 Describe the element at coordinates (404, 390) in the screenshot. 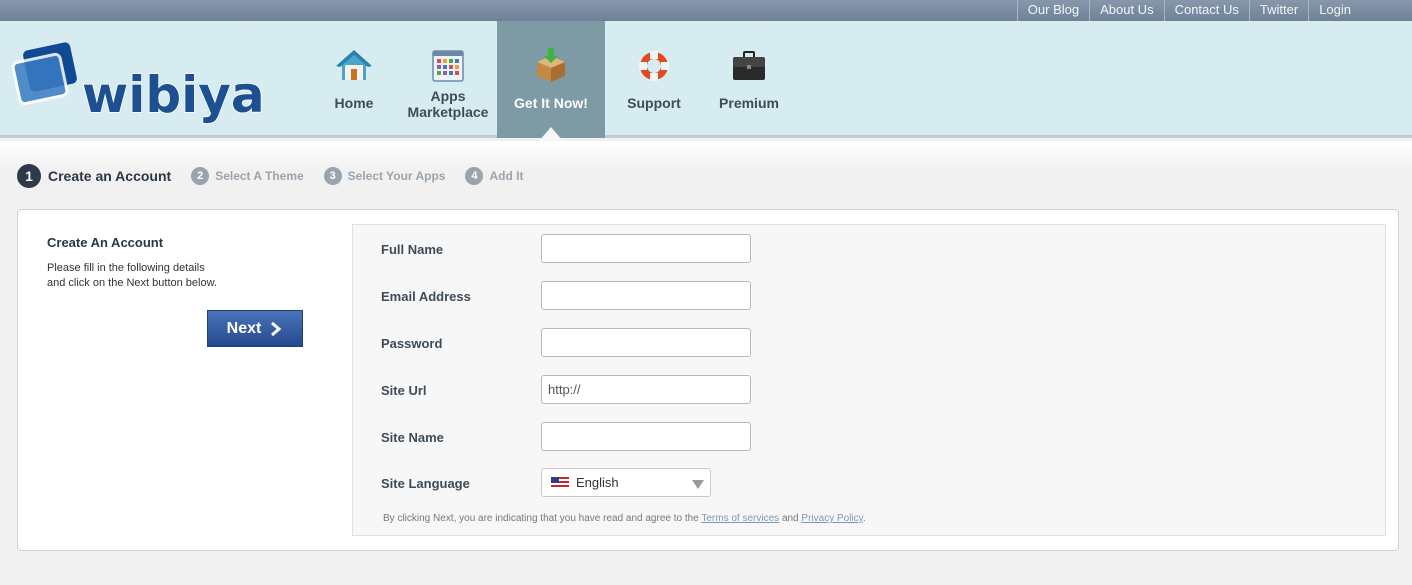

I see `site-url-label: Site Url` at that location.